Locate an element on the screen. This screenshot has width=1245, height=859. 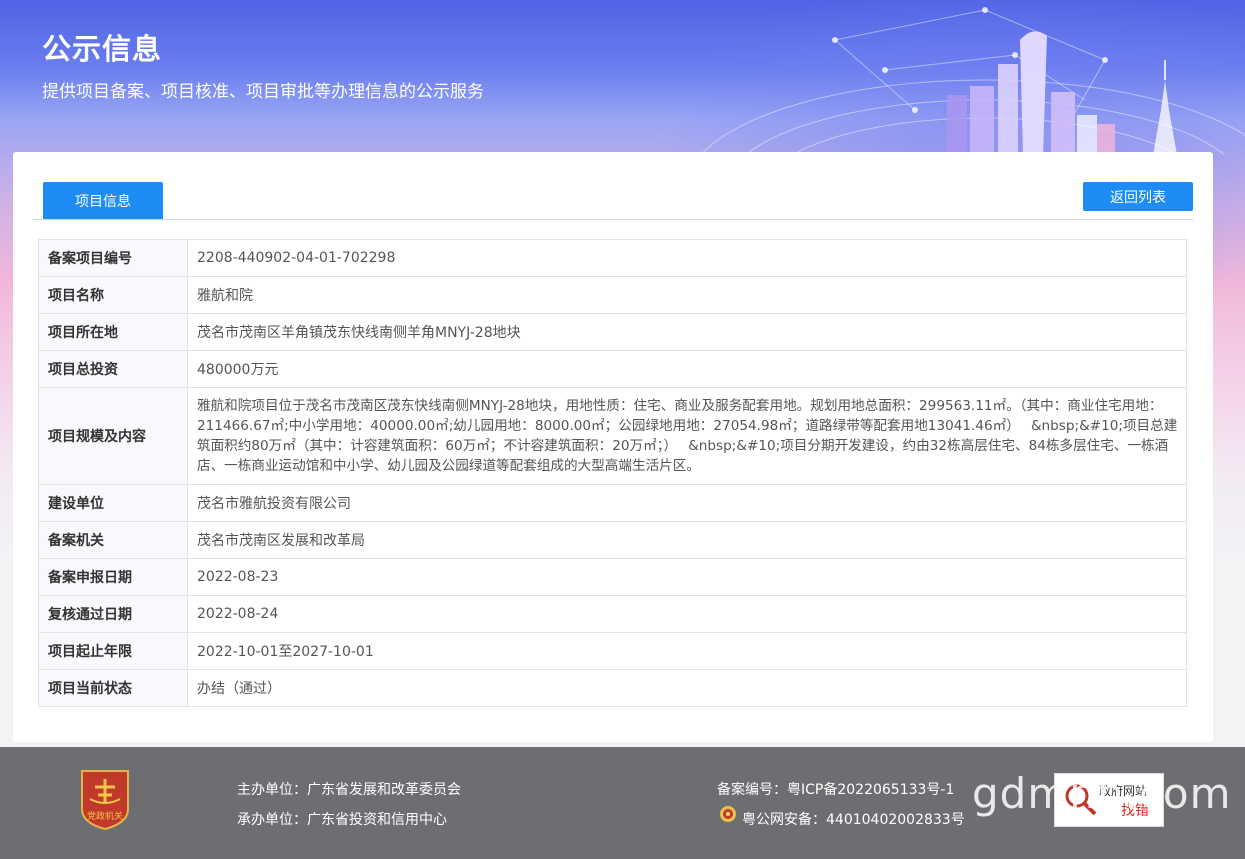
page-title: 公示信息 is located at coordinates (102, 49).